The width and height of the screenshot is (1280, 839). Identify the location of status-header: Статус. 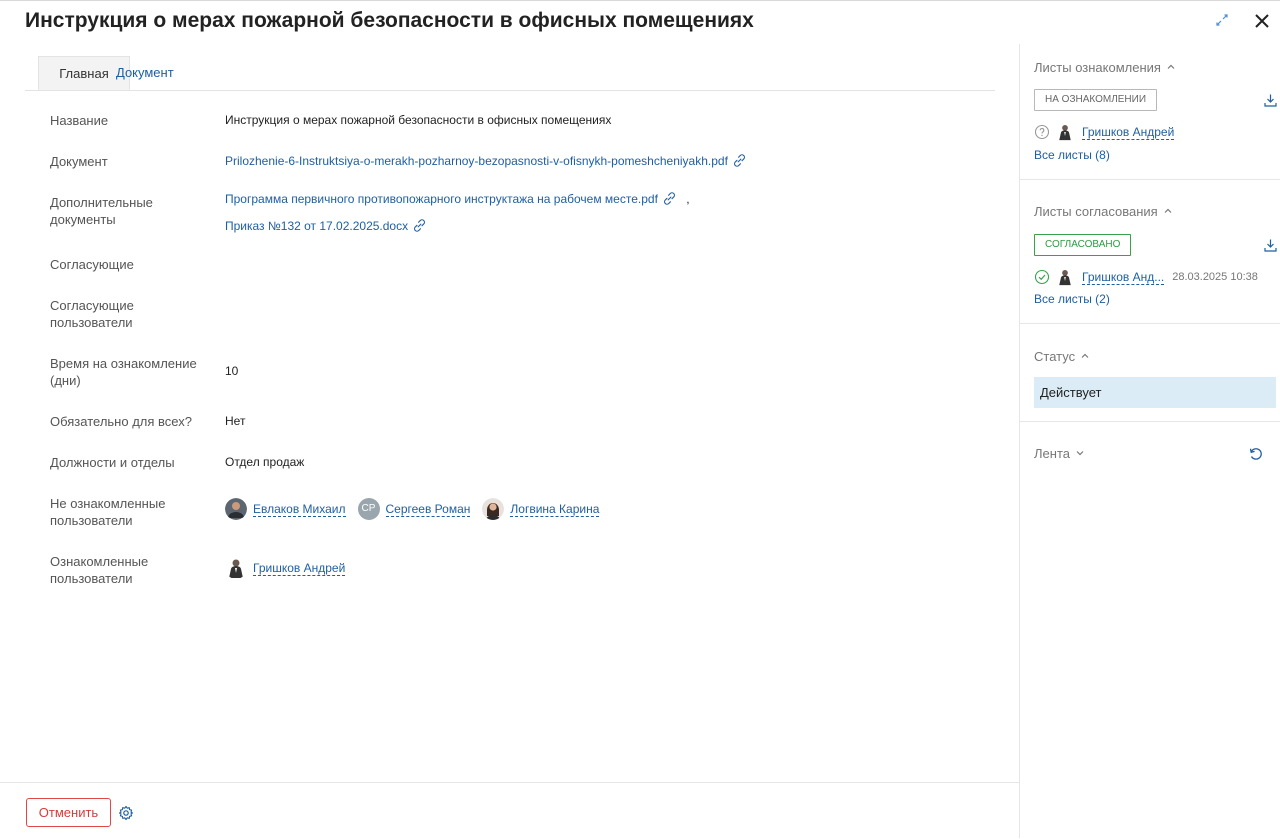
(1061, 356).